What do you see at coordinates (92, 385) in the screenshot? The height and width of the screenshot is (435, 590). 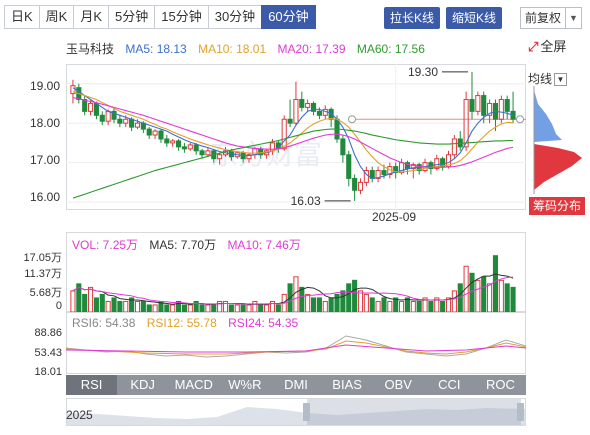 I see `indicator-tab-rsi: RSI` at bounding box center [92, 385].